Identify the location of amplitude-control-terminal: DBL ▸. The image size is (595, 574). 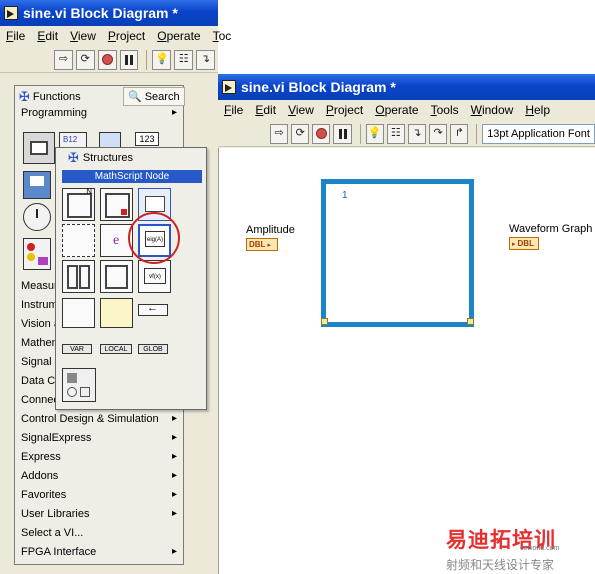
(262, 244).